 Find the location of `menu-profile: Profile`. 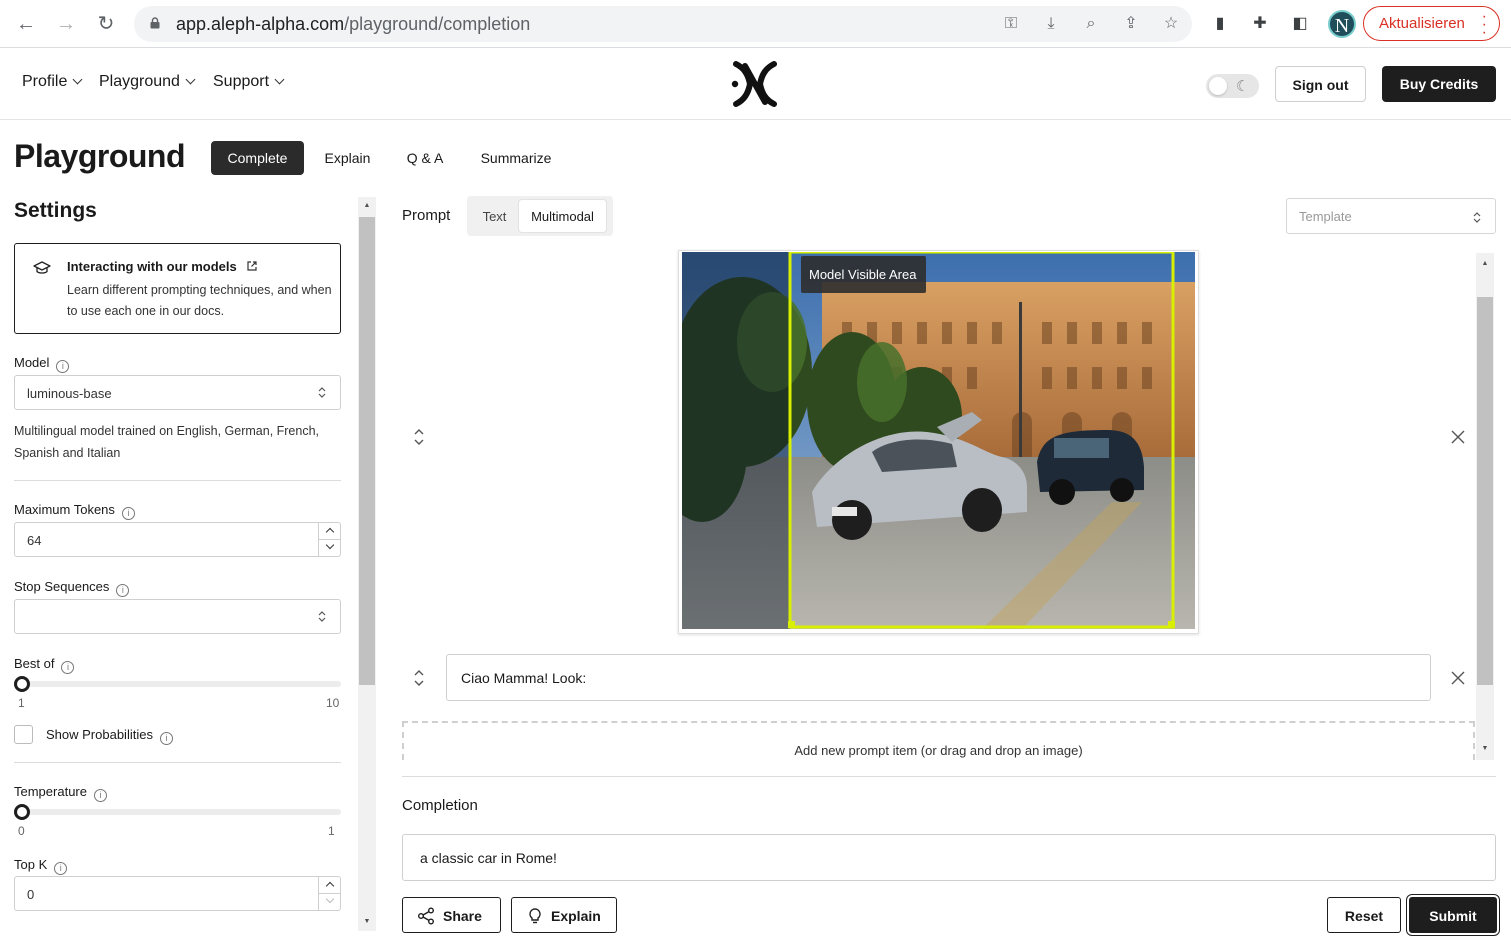

menu-profile: Profile is located at coordinates (52, 82).